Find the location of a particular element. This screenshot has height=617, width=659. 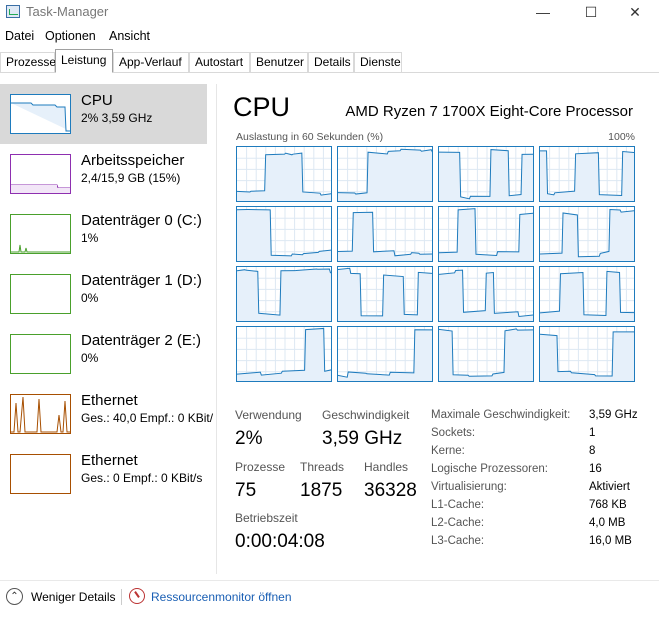

disk-2-thumbnail-graph is located at coordinates (40, 354).